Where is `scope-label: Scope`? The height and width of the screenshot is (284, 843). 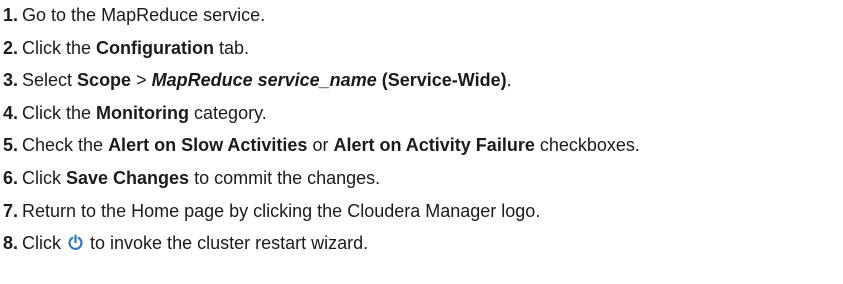 scope-label: Scope is located at coordinates (104, 80).